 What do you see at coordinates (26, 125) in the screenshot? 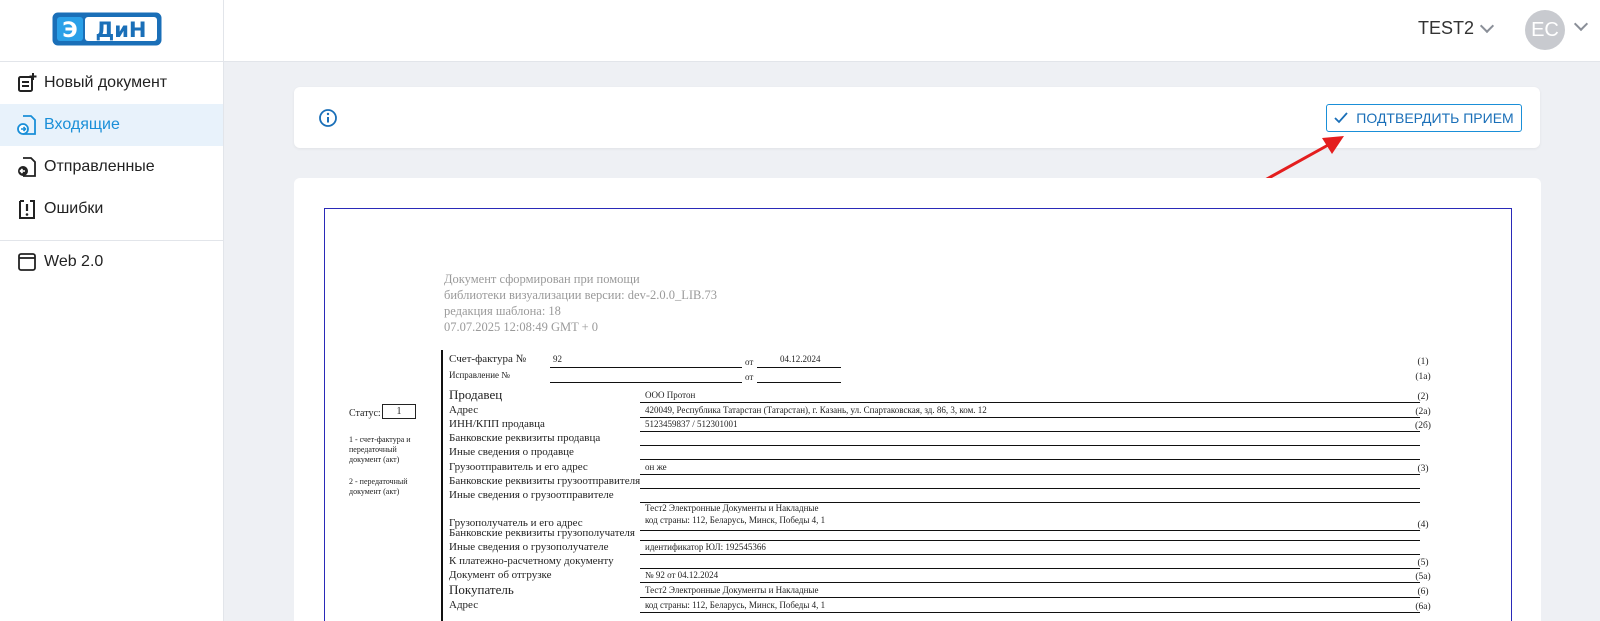
I see `incoming-icon` at bounding box center [26, 125].